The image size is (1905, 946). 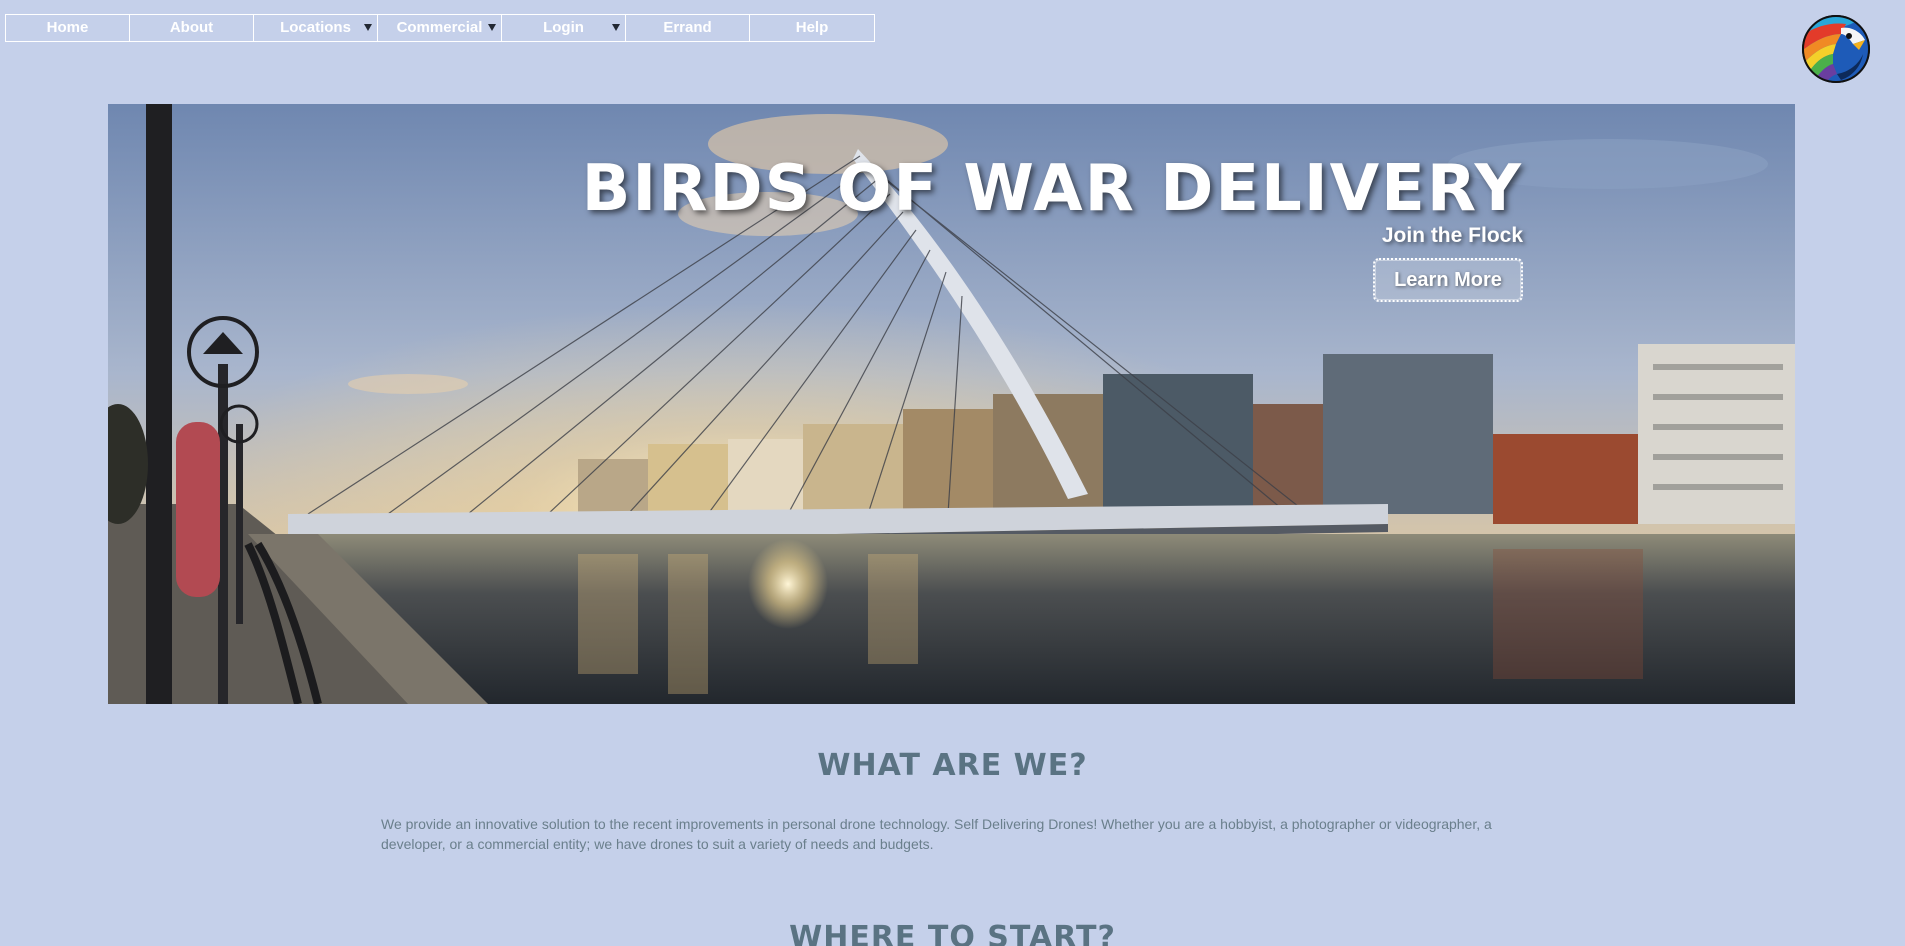 I want to click on nav-item-help: Help, so click(x=812, y=28).